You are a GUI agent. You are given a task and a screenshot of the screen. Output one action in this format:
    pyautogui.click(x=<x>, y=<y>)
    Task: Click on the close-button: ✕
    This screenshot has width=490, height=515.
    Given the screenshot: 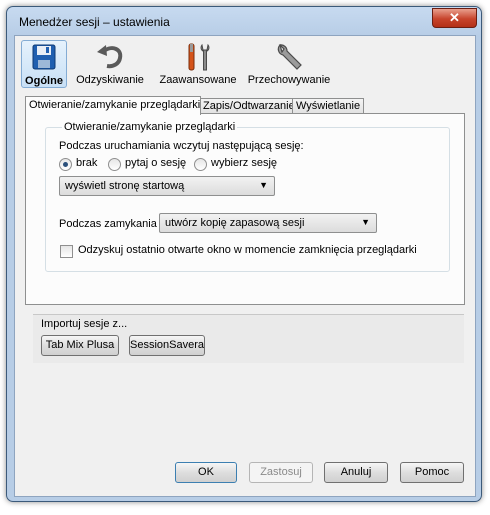 What is the action you would take?
    pyautogui.click(x=454, y=18)
    